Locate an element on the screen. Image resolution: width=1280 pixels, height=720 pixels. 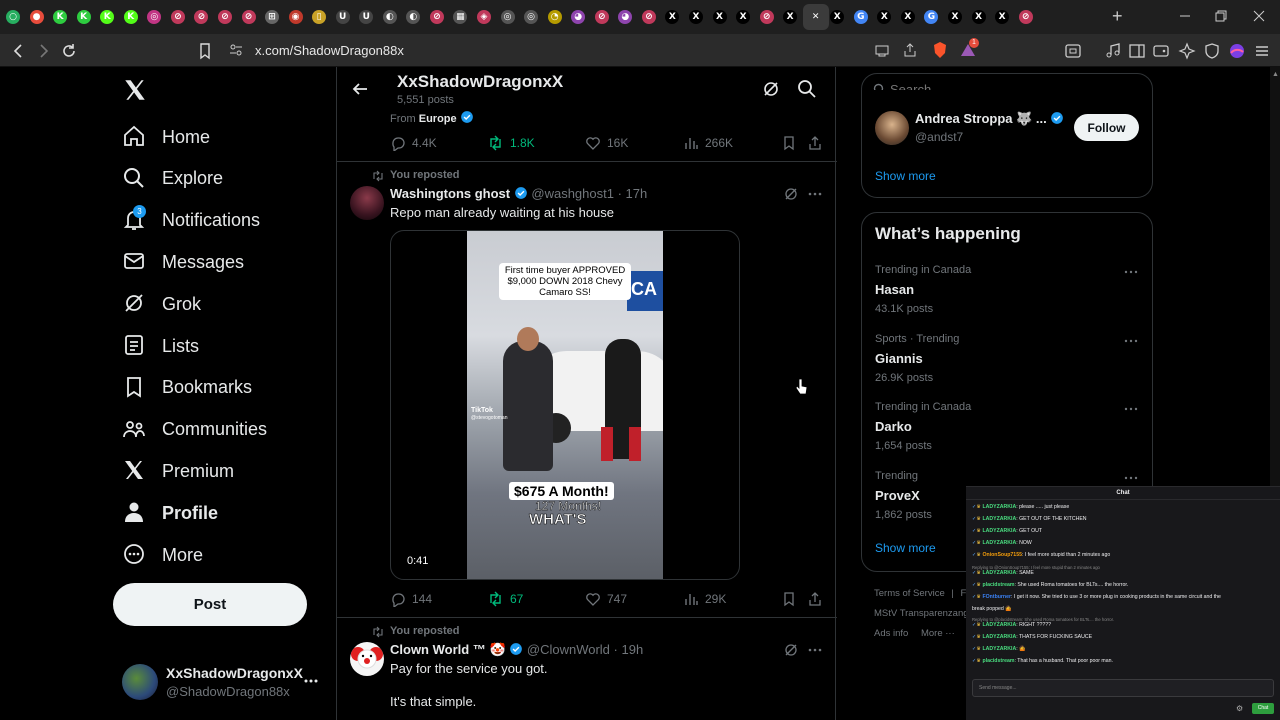
site-settings-icon is located at coordinates (236, 50).